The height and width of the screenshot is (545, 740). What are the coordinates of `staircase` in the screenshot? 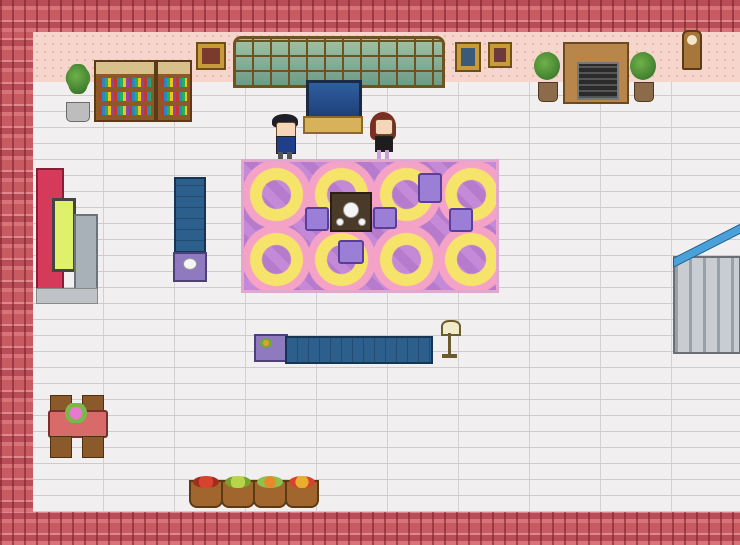 It's located at (706, 305).